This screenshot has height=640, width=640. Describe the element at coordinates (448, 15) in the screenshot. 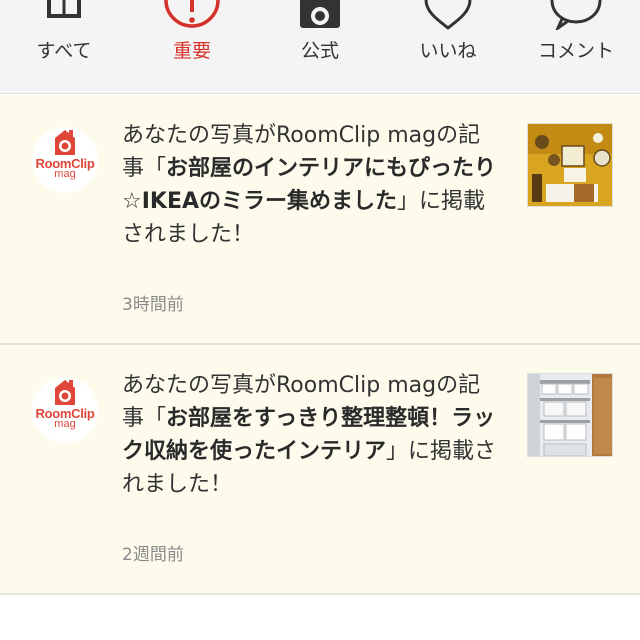

I see `heart-icon` at that location.